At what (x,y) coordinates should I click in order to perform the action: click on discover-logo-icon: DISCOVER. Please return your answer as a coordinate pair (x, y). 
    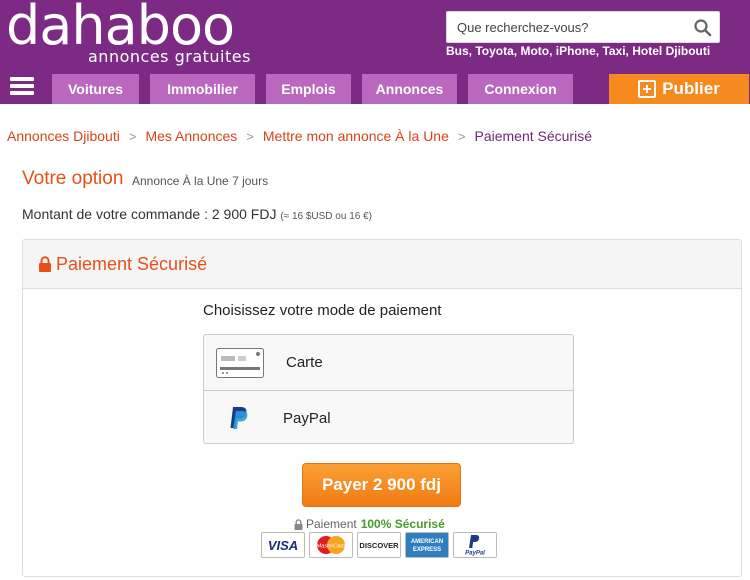
    Looking at the image, I should click on (379, 545).